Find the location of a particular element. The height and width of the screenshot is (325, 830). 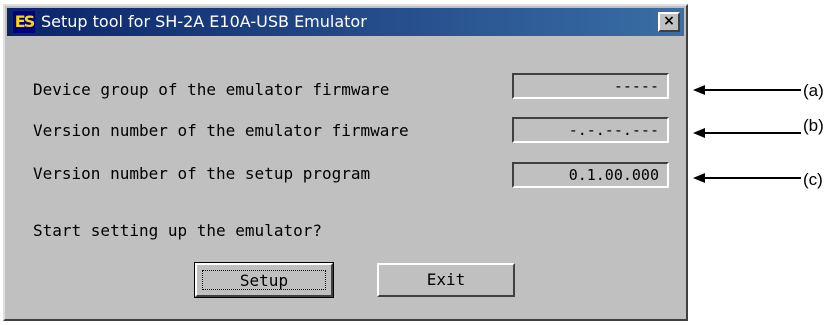

callout-arrow-c is located at coordinates (747, 178).